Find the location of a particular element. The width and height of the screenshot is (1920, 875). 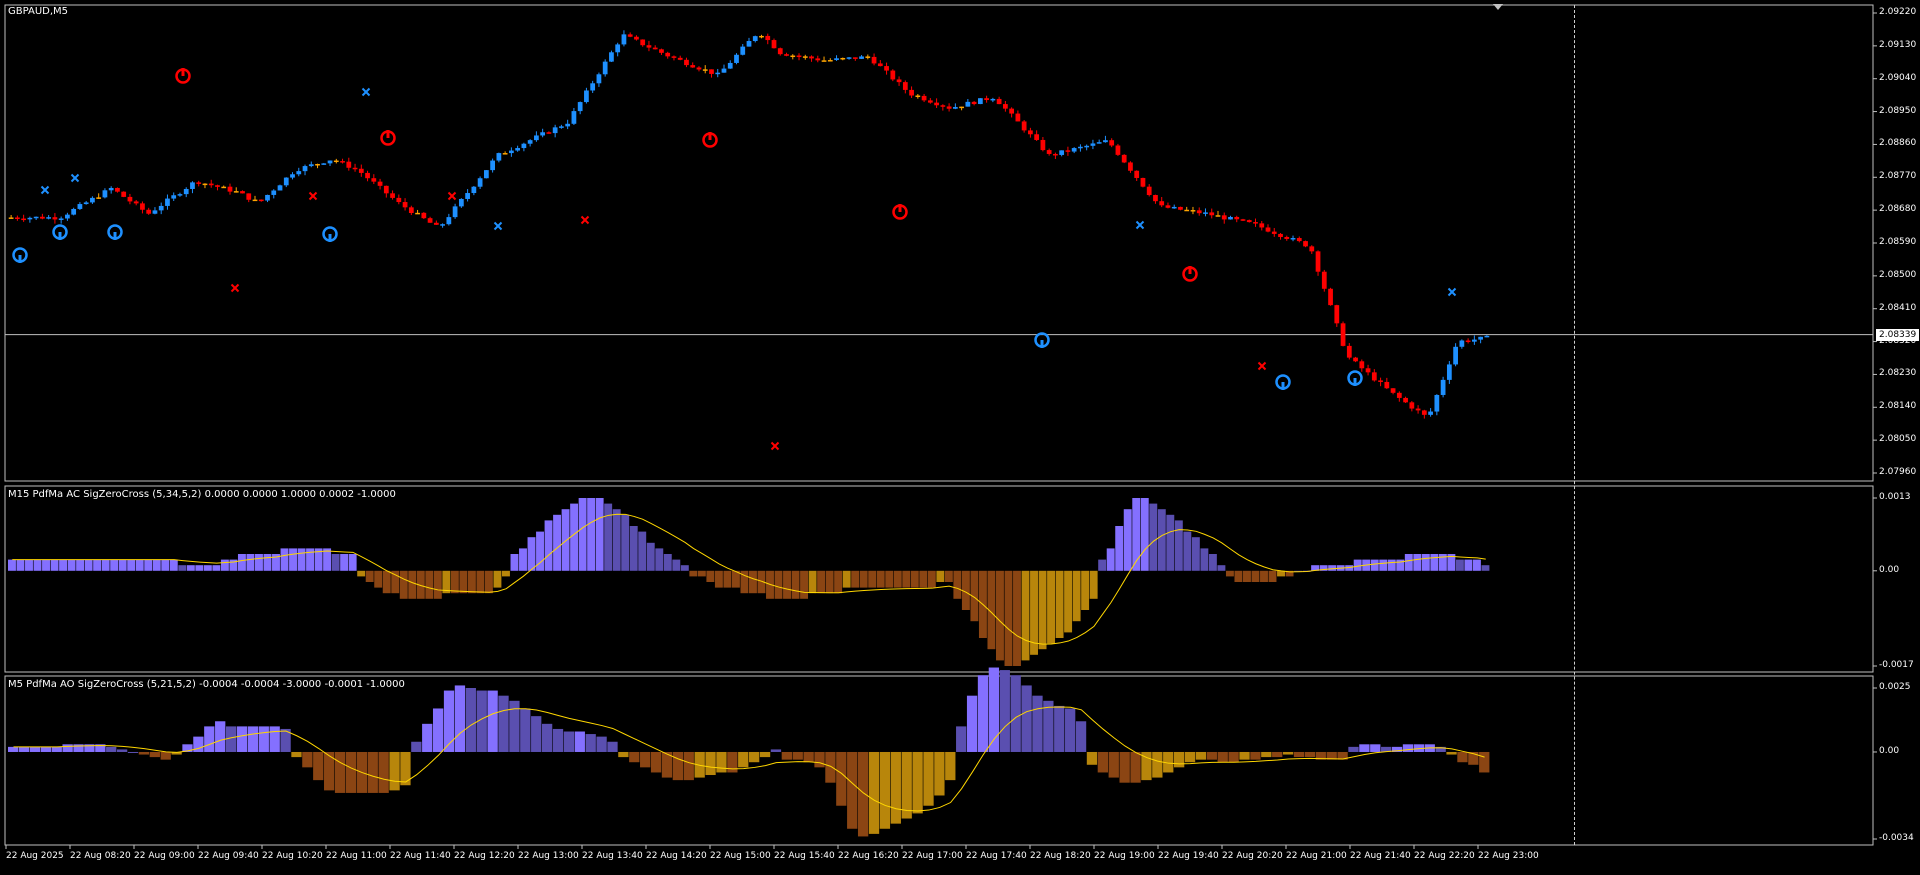

price-tick-label: 2.07960 is located at coordinates (1898, 472).